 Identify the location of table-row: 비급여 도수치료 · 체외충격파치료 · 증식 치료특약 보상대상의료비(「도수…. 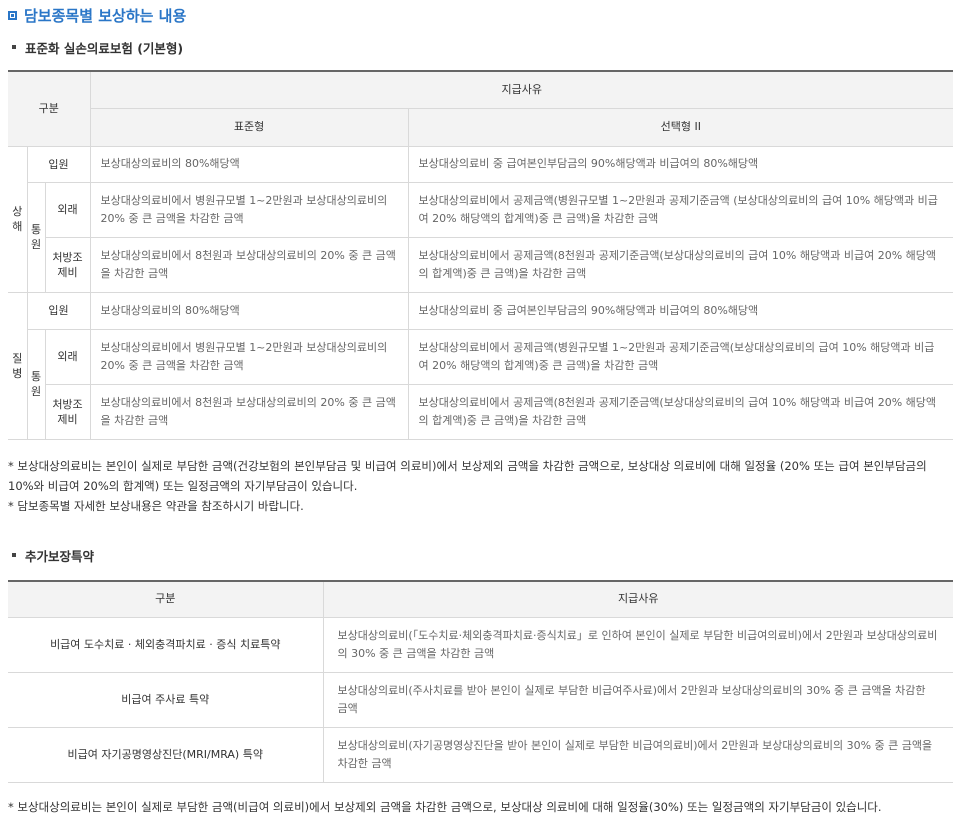
(480, 644).